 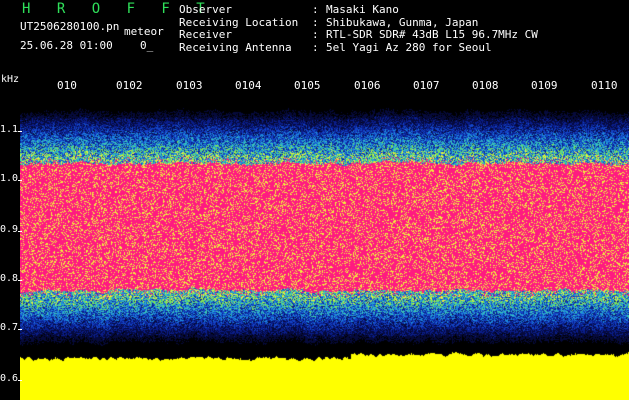 What do you see at coordinates (70, 26) in the screenshot?
I see `file-name: UT2506280100.pn` at bounding box center [70, 26].